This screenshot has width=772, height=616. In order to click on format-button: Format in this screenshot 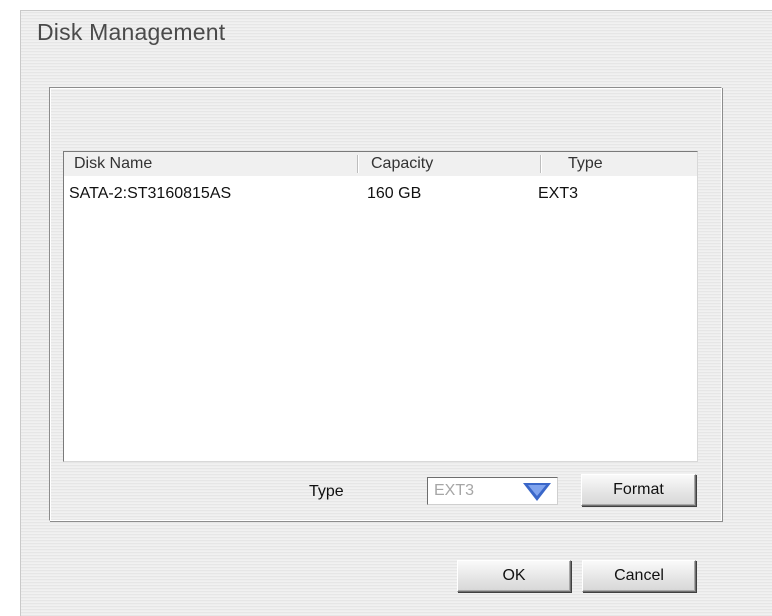, I will do `click(638, 490)`.